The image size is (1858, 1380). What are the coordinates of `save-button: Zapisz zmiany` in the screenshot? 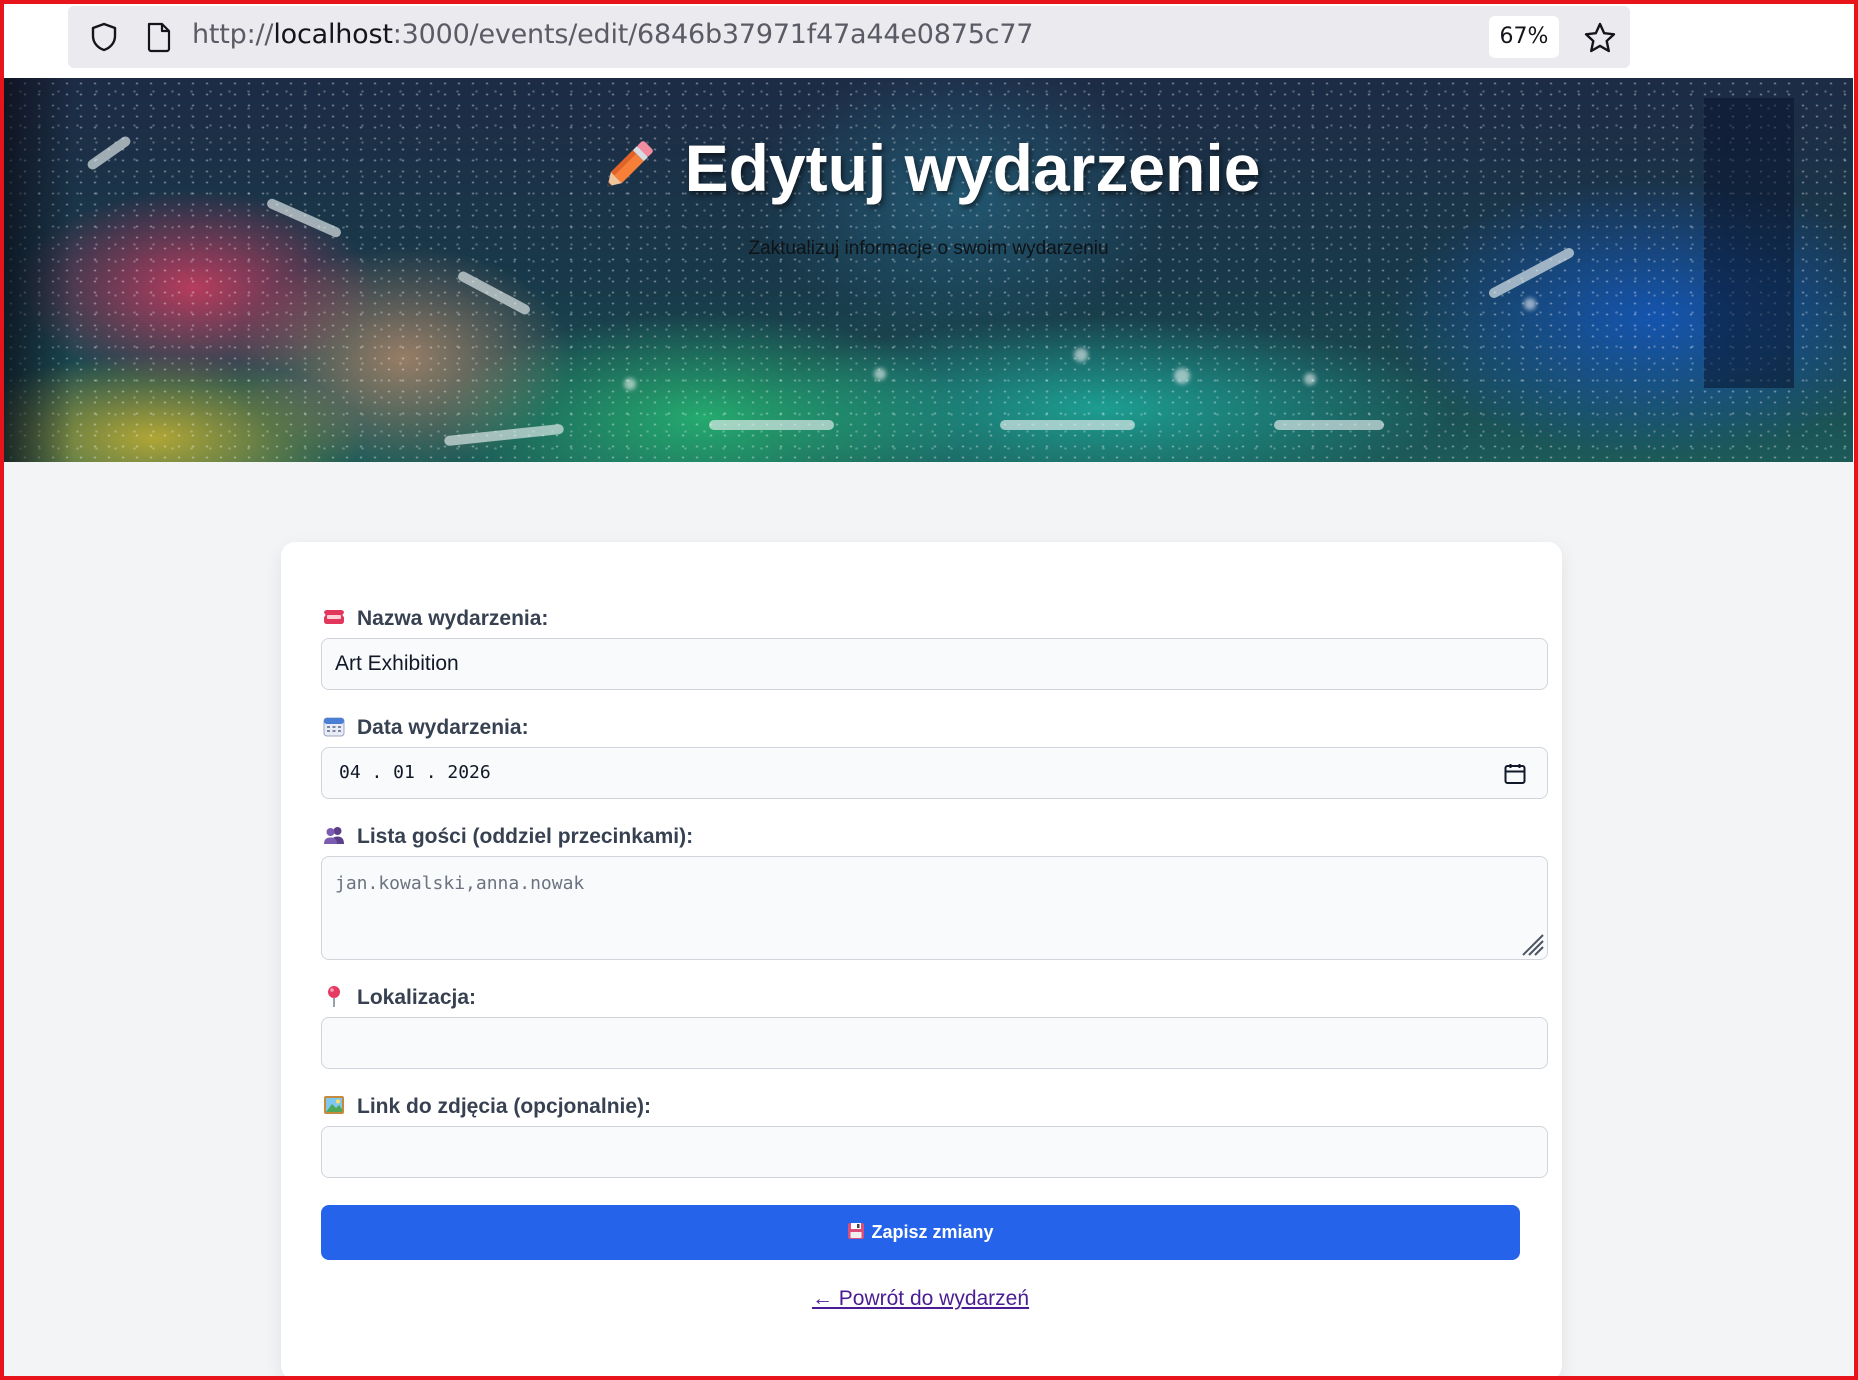 It's located at (920, 1232).